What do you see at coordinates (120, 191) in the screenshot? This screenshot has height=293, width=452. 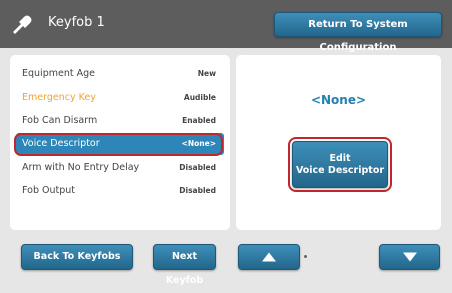 I see `list-item-fob-output: Fob Output Disabled` at bounding box center [120, 191].